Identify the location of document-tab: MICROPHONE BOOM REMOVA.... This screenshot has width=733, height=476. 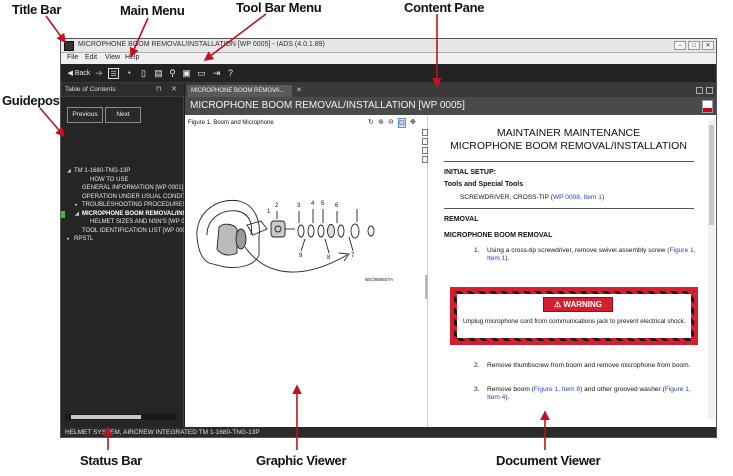
(239, 91).